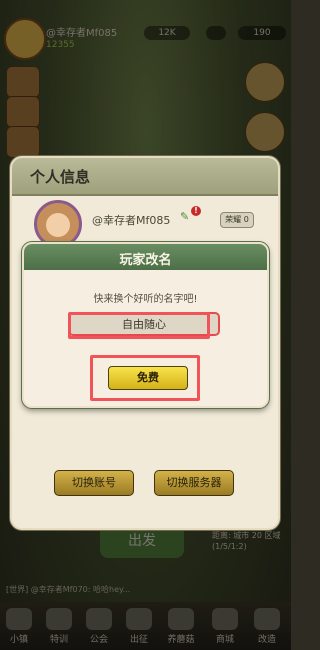  I want to click on switch-account-button: 切换账号, so click(94, 483).